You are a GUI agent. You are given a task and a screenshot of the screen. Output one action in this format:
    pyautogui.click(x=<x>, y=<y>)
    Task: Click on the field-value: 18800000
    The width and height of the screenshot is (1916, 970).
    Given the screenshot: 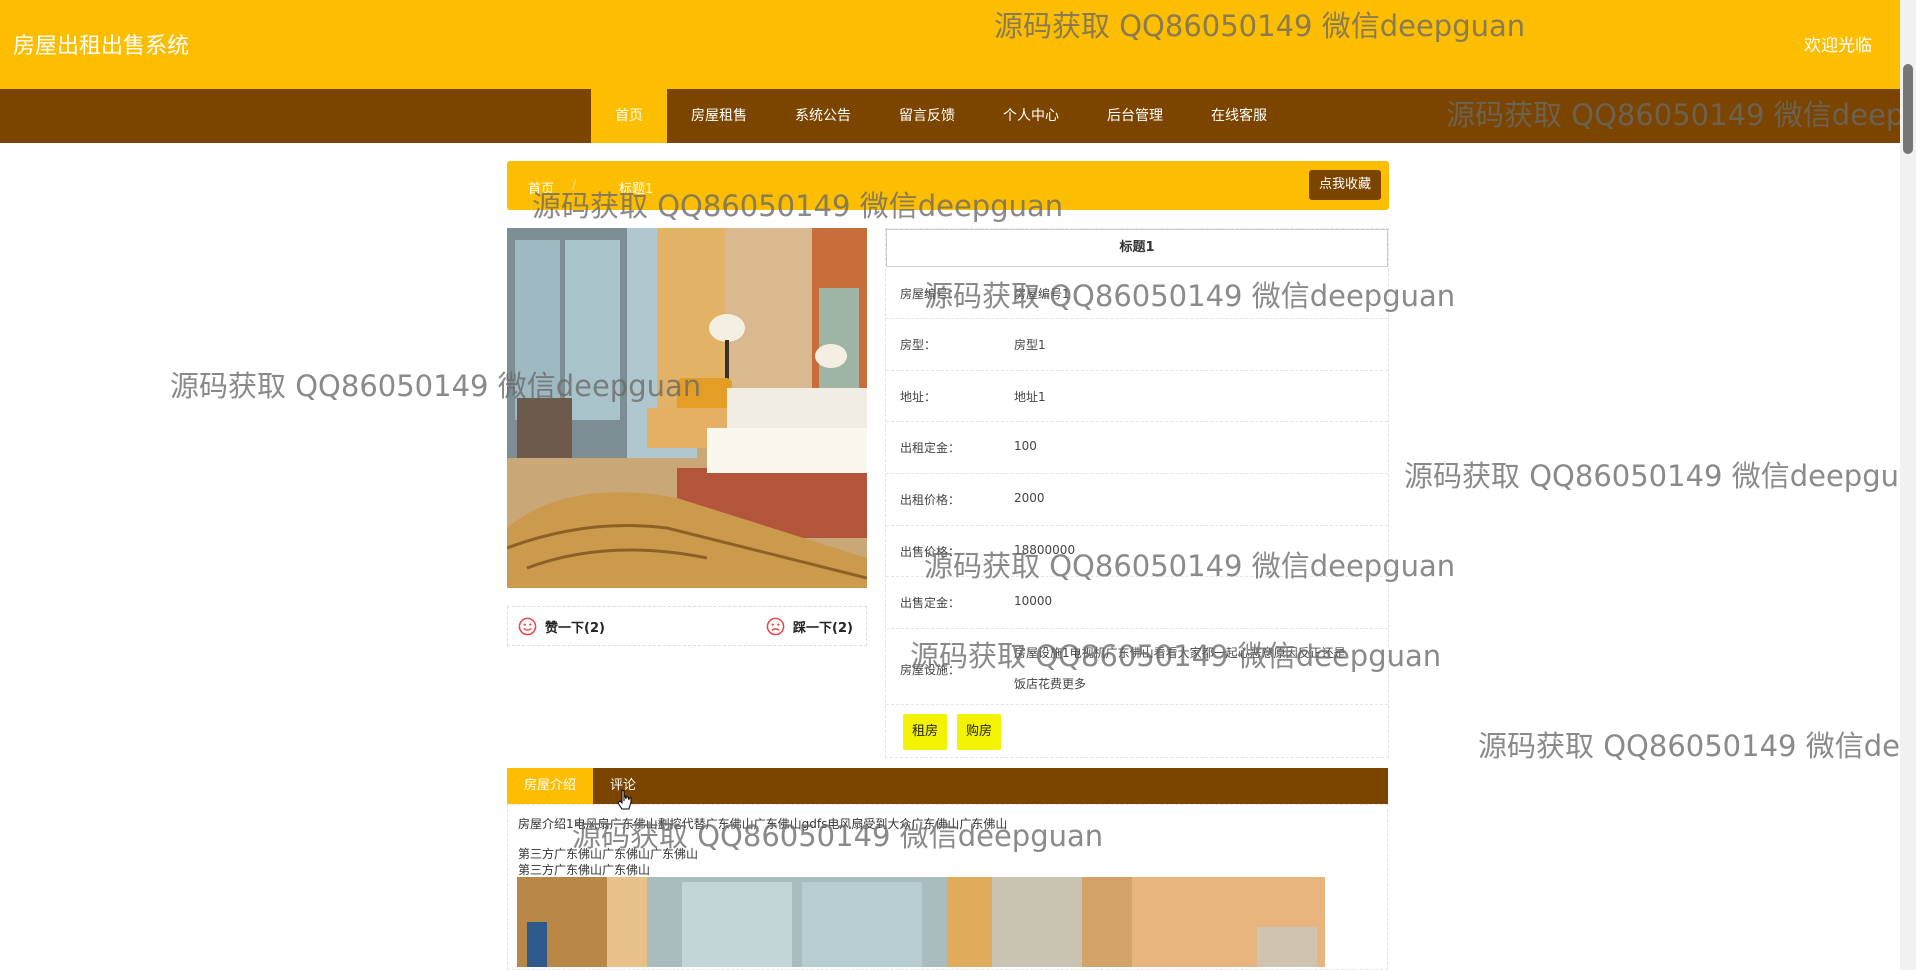 What is the action you would take?
    pyautogui.click(x=1045, y=550)
    